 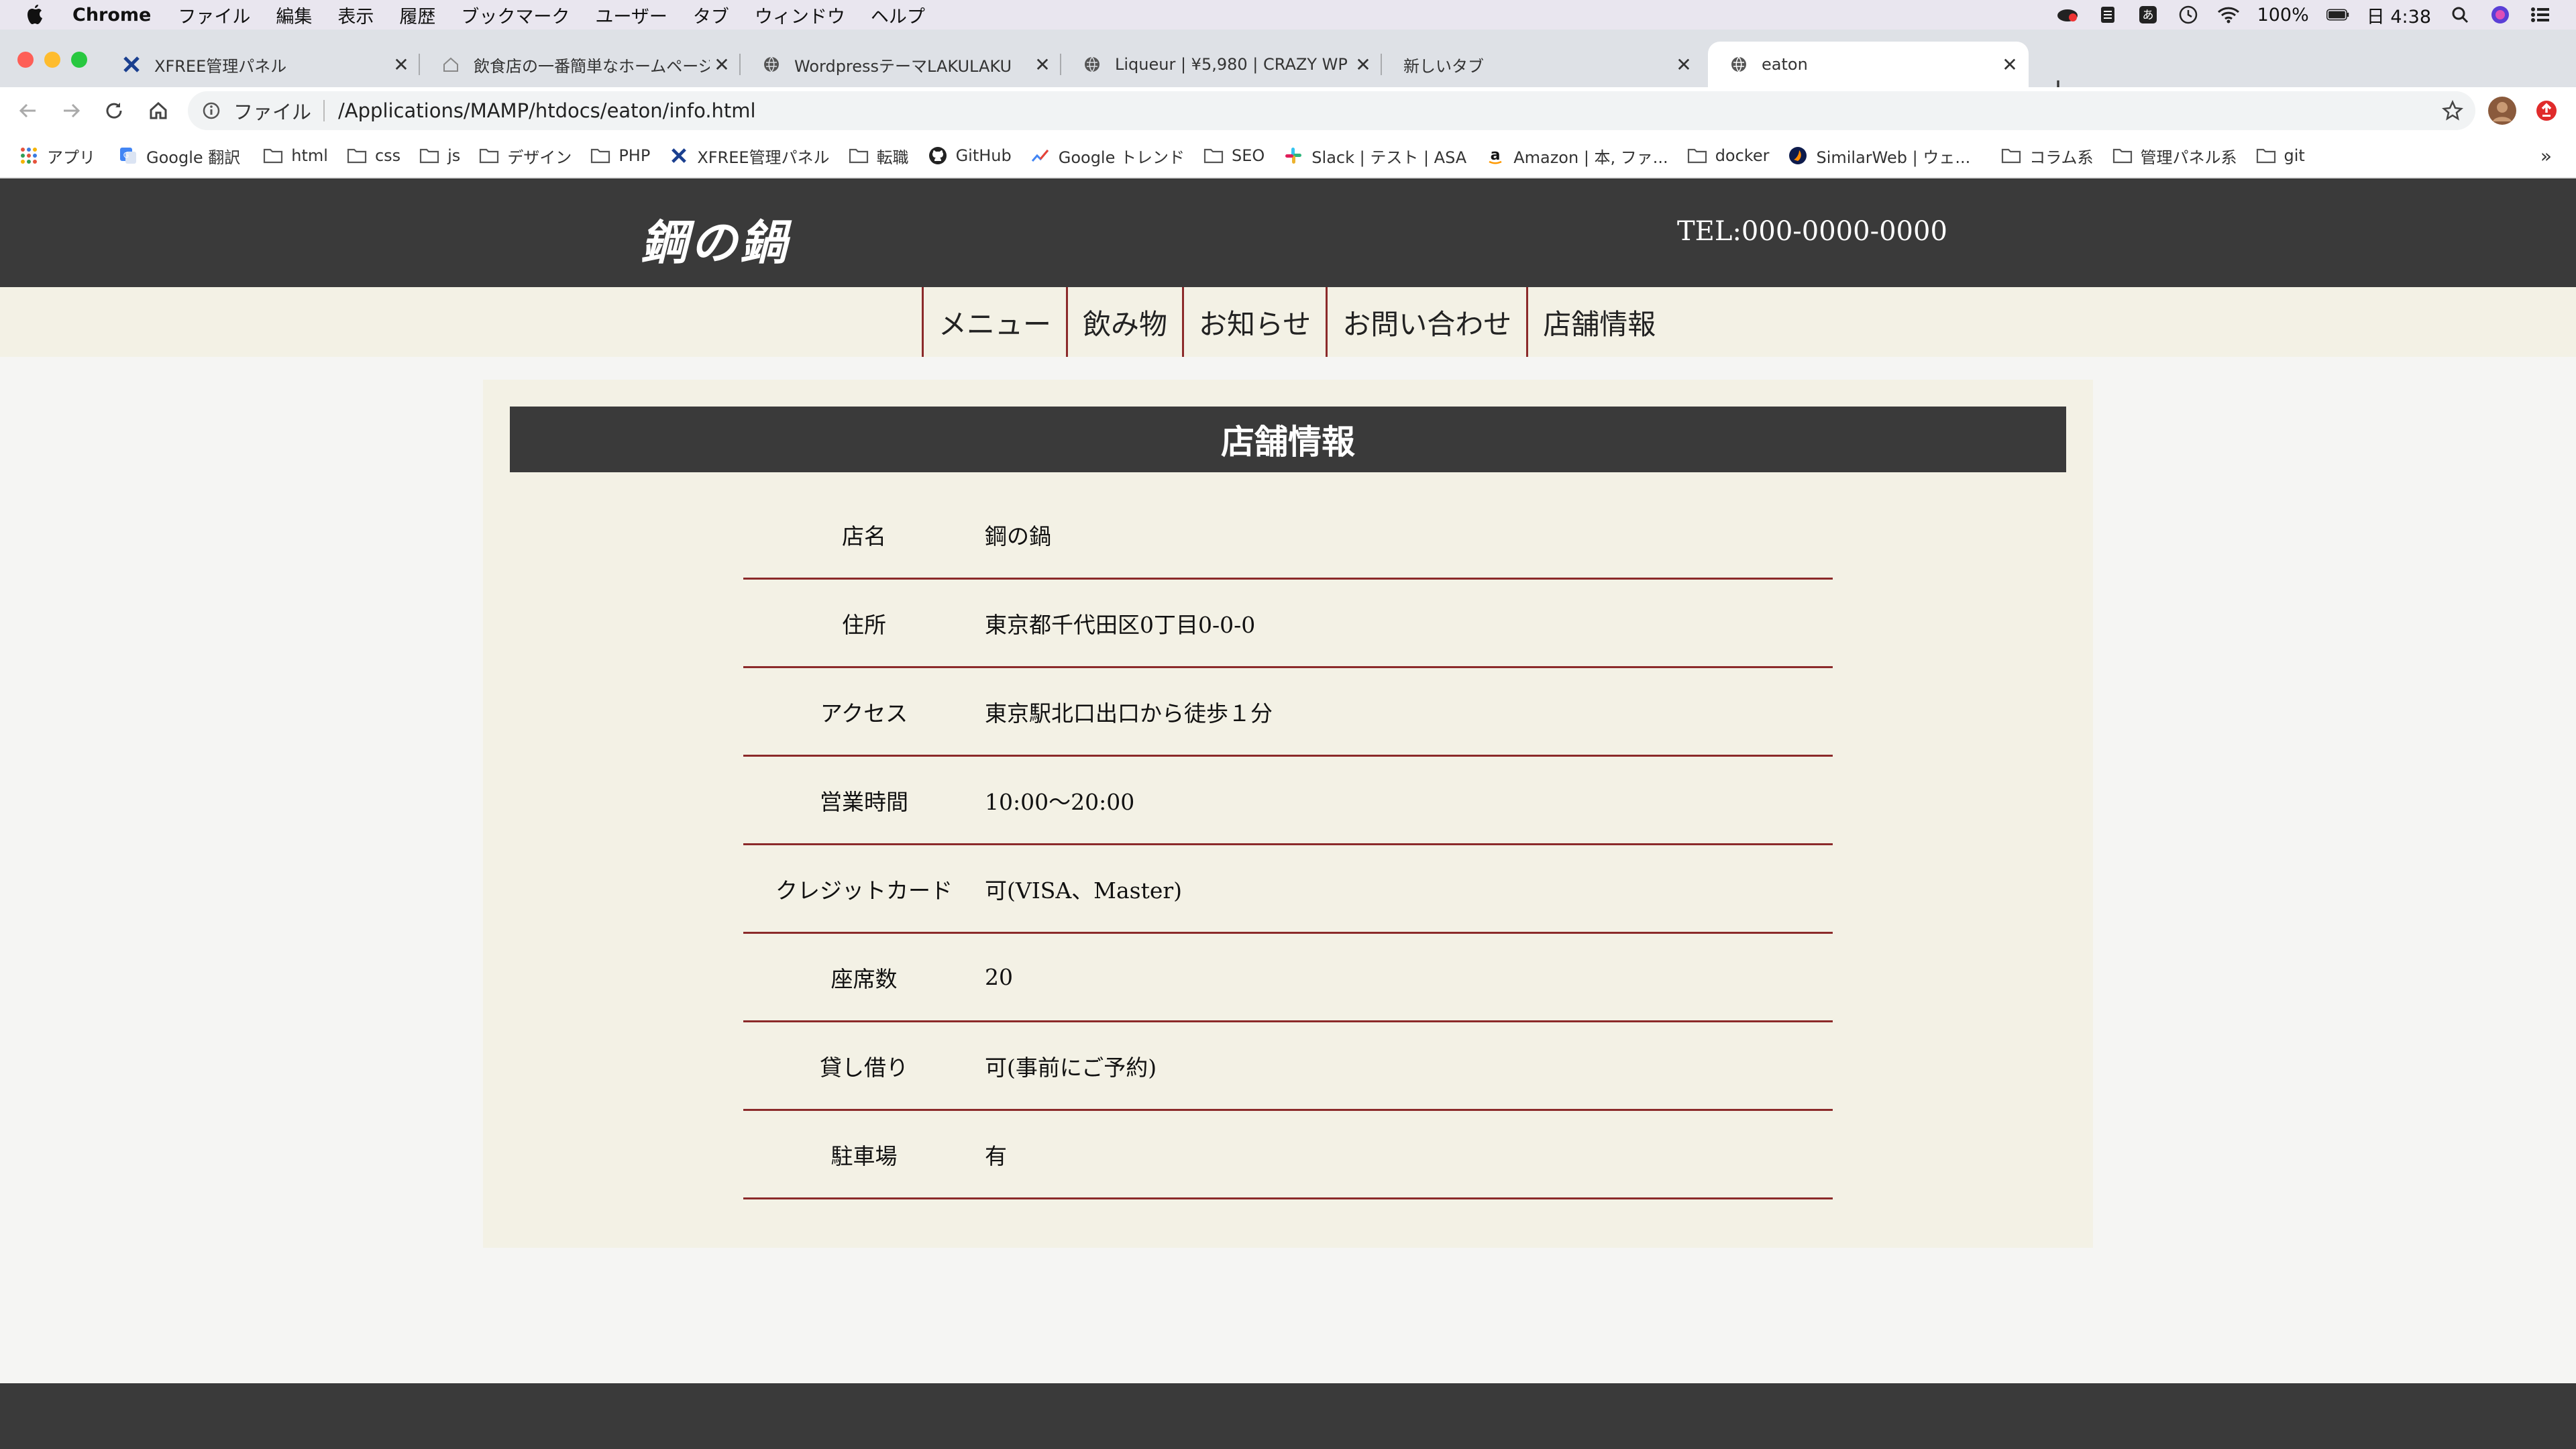 I want to click on extension-icon, so click(x=2546, y=110).